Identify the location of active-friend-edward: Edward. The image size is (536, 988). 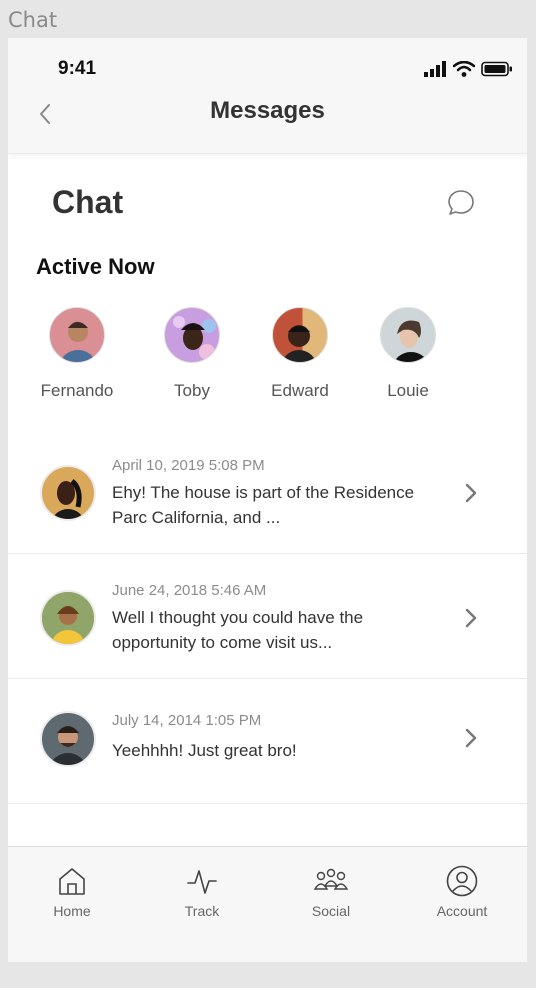
(300, 354).